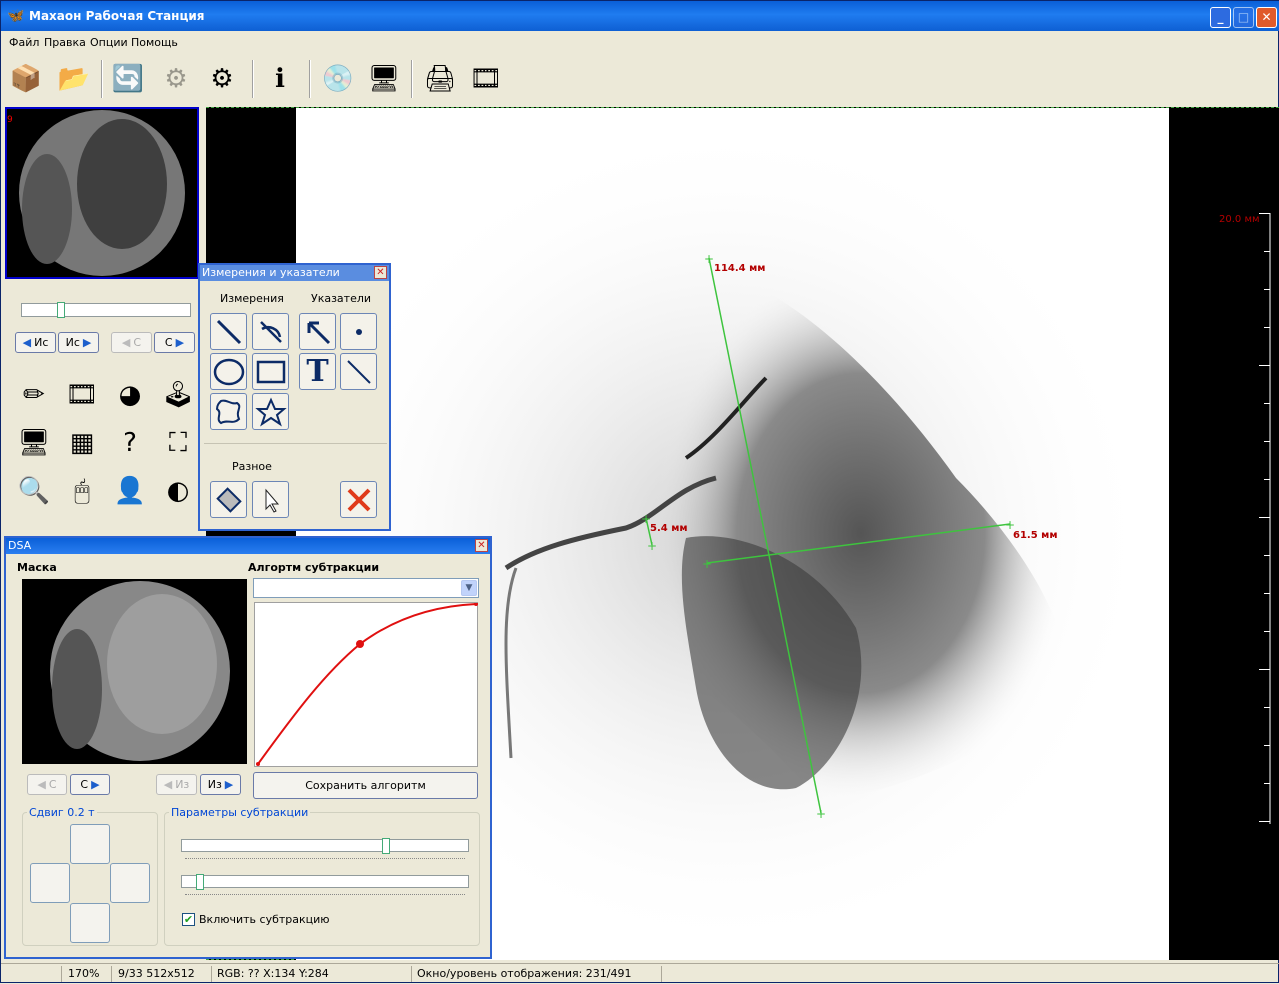 This screenshot has height=984, width=1279. What do you see at coordinates (34, 491) in the screenshot?
I see `magnifier-icon: 🔍` at bounding box center [34, 491].